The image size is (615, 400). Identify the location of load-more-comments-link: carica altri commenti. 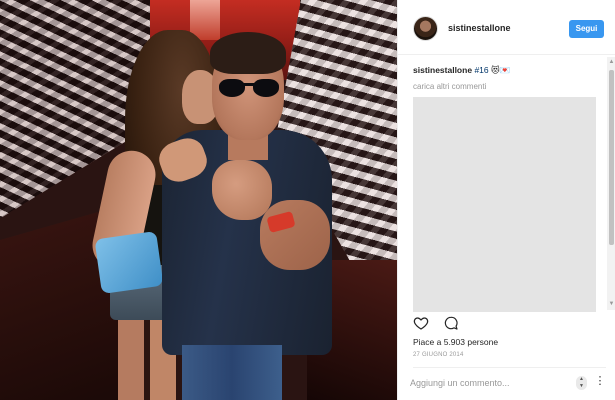
(449, 86).